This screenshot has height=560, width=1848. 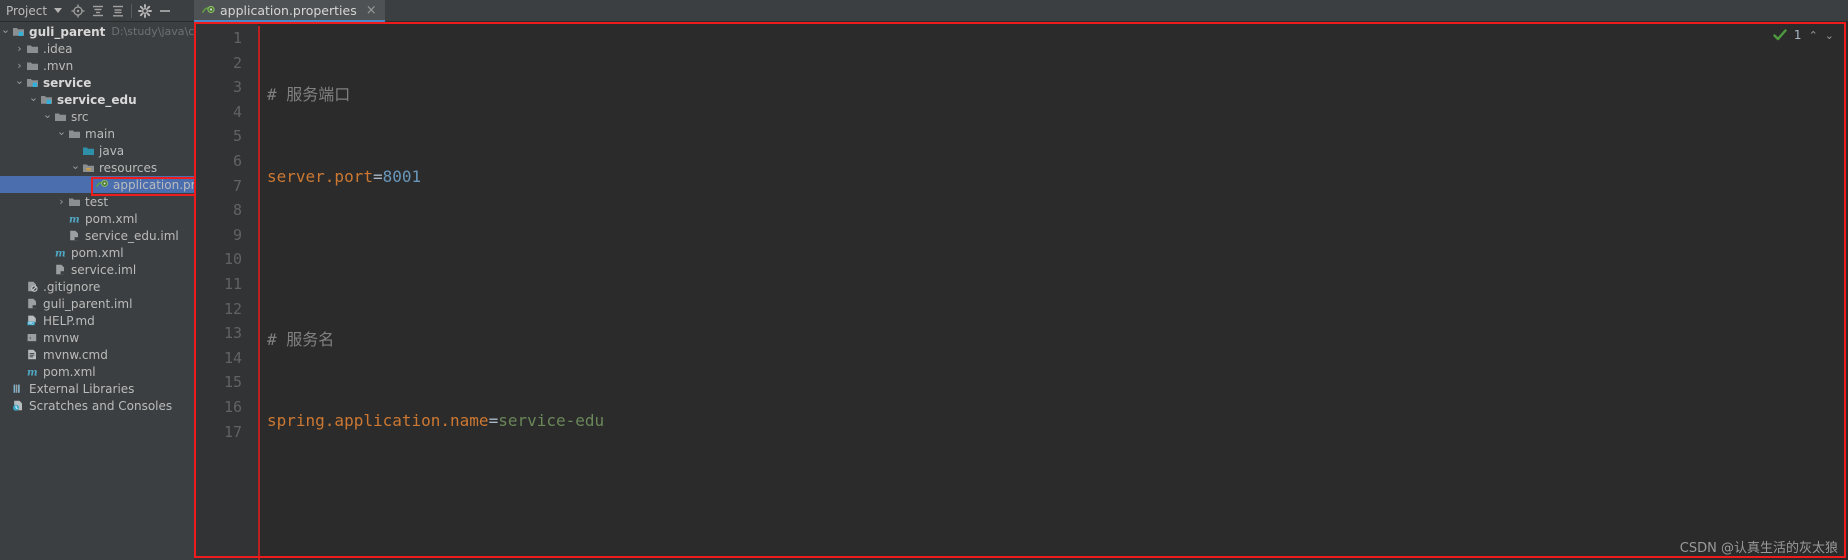 I want to click on inspection-widget: 1 ⌃ ⌄, so click(x=1803, y=35).